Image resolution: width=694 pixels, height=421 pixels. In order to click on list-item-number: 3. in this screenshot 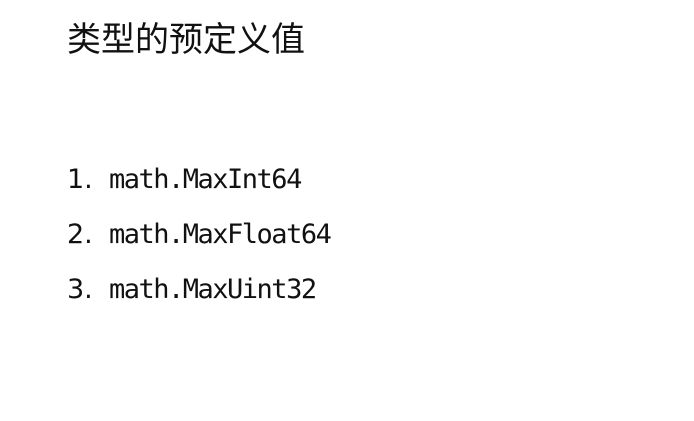, I will do `click(80, 289)`.